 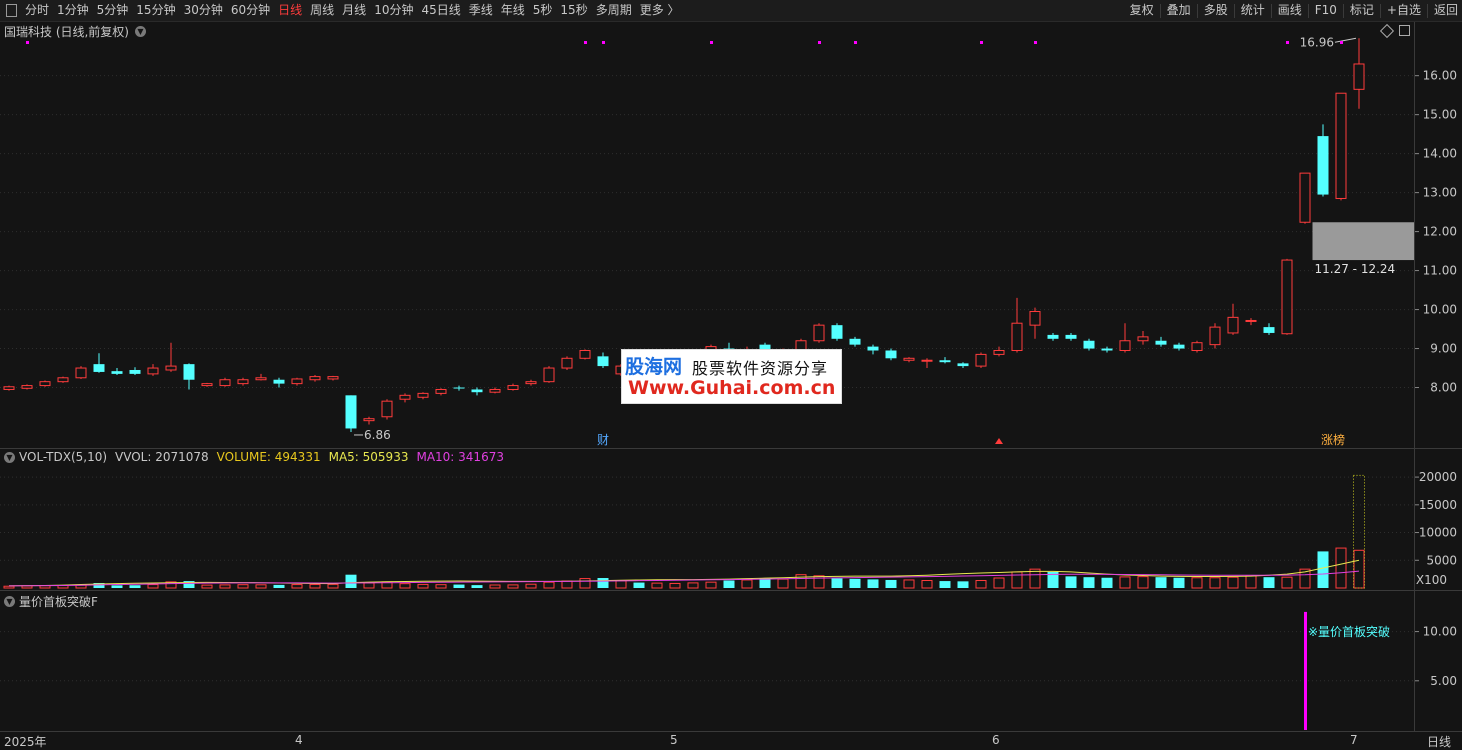 I want to click on volume-indicator-name: VOL-TDX(5,10), so click(x=63, y=457).